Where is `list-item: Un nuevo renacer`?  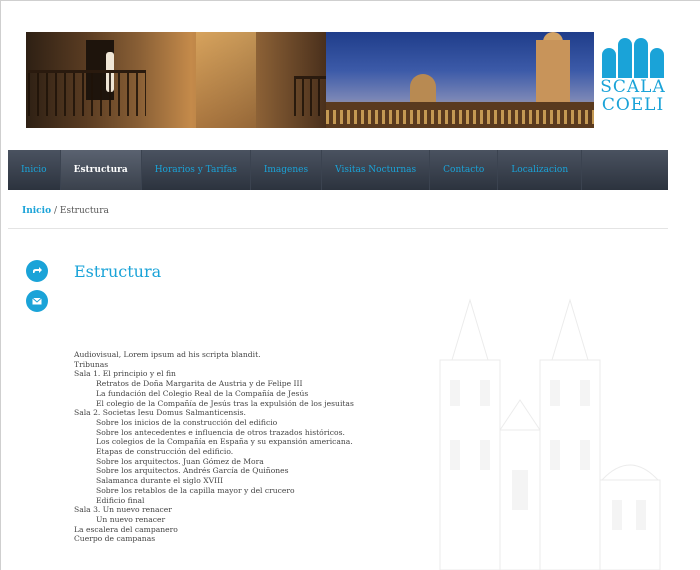
list-item: Un nuevo renacer is located at coordinates (131, 519).